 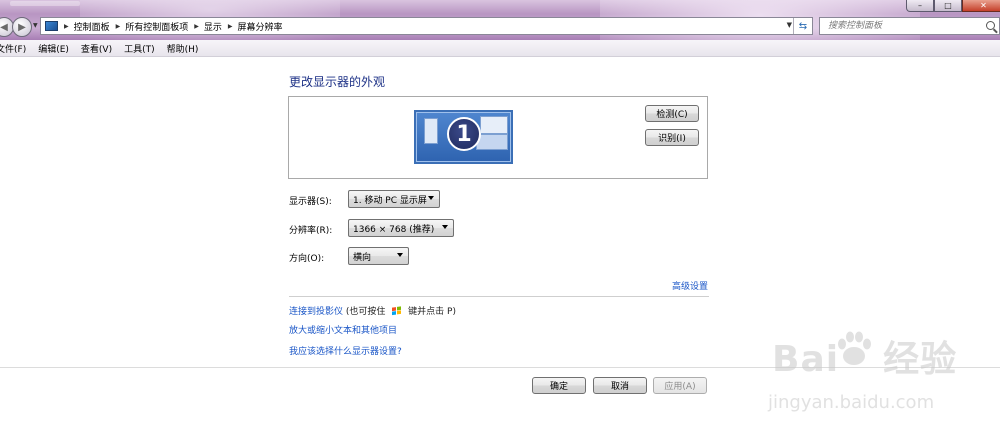 I want to click on search-box, so click(x=909, y=26).